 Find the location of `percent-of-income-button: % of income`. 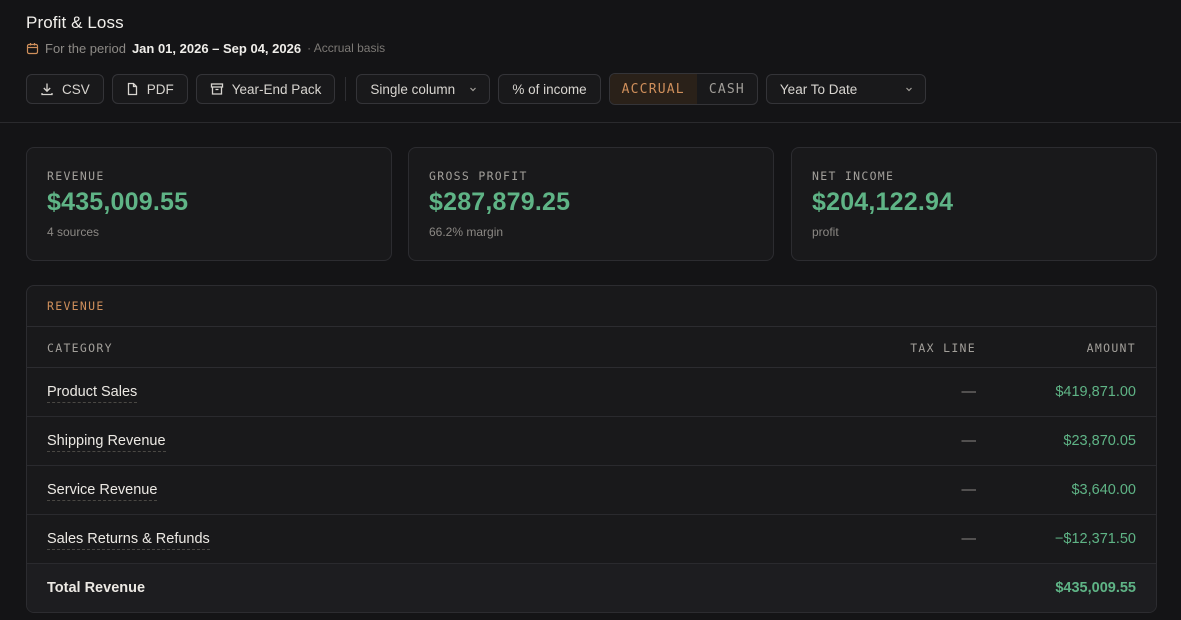

percent-of-income-button: % of income is located at coordinates (549, 89).